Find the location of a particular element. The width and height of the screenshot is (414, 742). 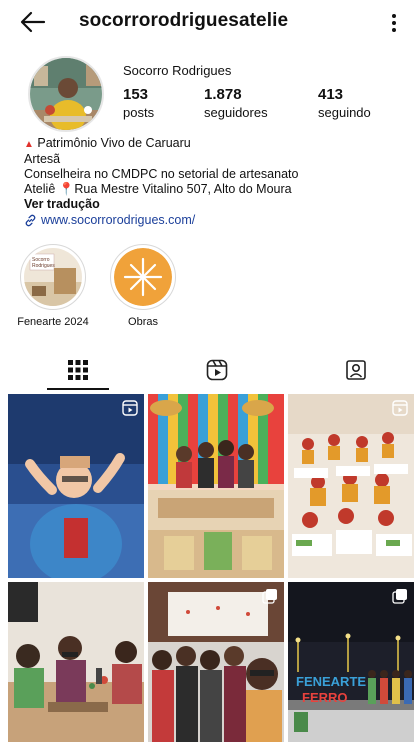

link-icon is located at coordinates (30, 220).